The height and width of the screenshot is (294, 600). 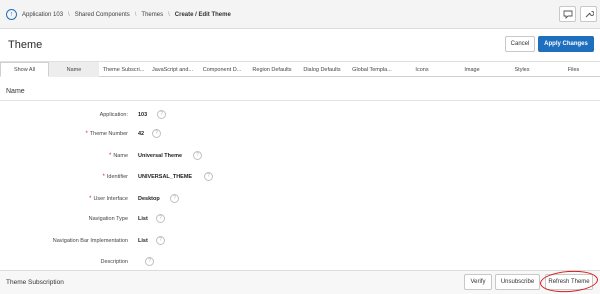 I want to click on region-title: Theme Subscription, so click(x=35, y=282).